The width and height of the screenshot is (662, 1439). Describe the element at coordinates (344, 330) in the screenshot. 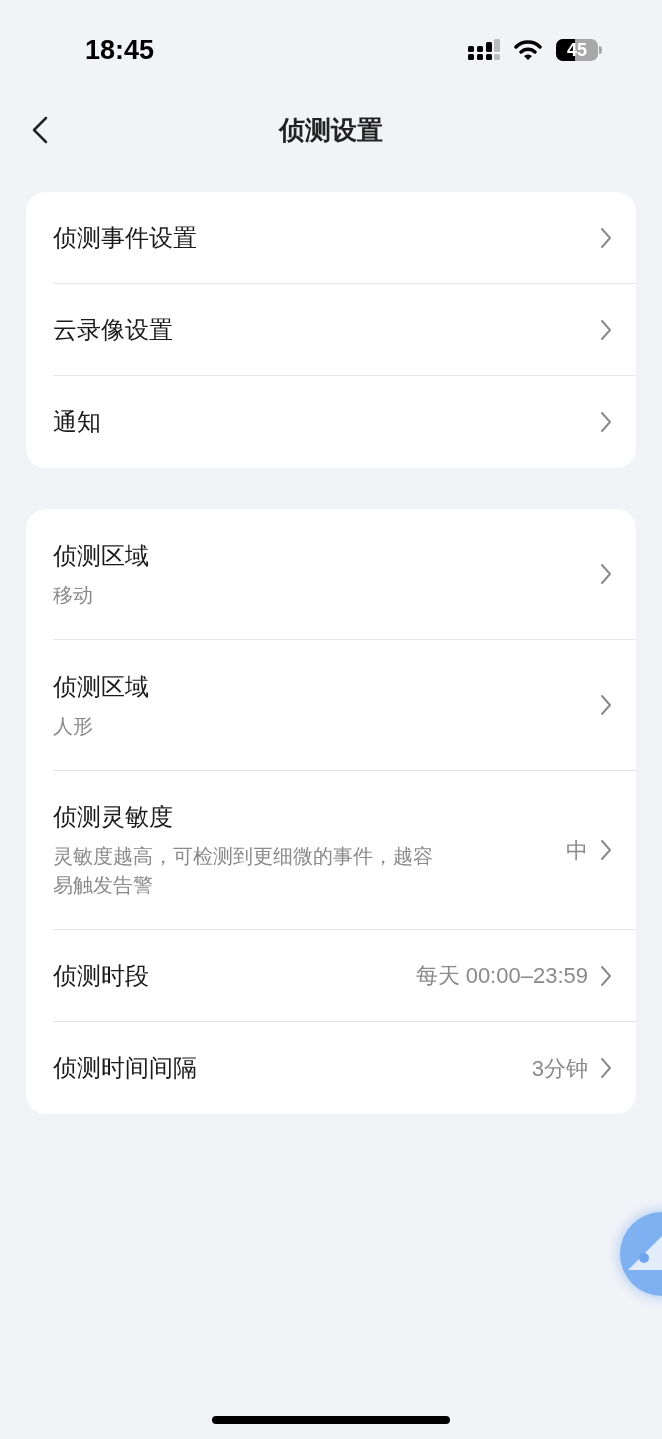

I see `settings-row: 云录像设置` at that location.